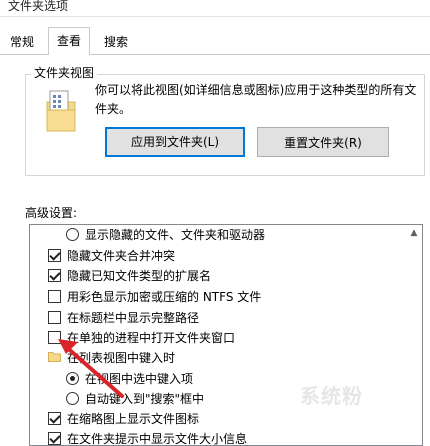 This screenshot has width=430, height=446. Describe the element at coordinates (215, 40) in the screenshot. I see `tab-strip: 常规 查看 搜索` at that location.